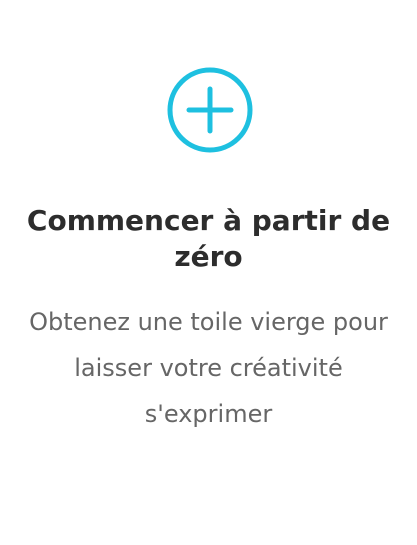 This screenshot has height=545, width=417. Describe the element at coordinates (208, 238) in the screenshot. I see `card-title: Commencer à partir de zéro` at that location.